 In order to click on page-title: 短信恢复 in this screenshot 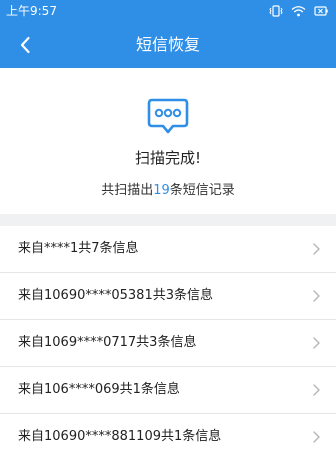, I will do `click(167, 44)`.